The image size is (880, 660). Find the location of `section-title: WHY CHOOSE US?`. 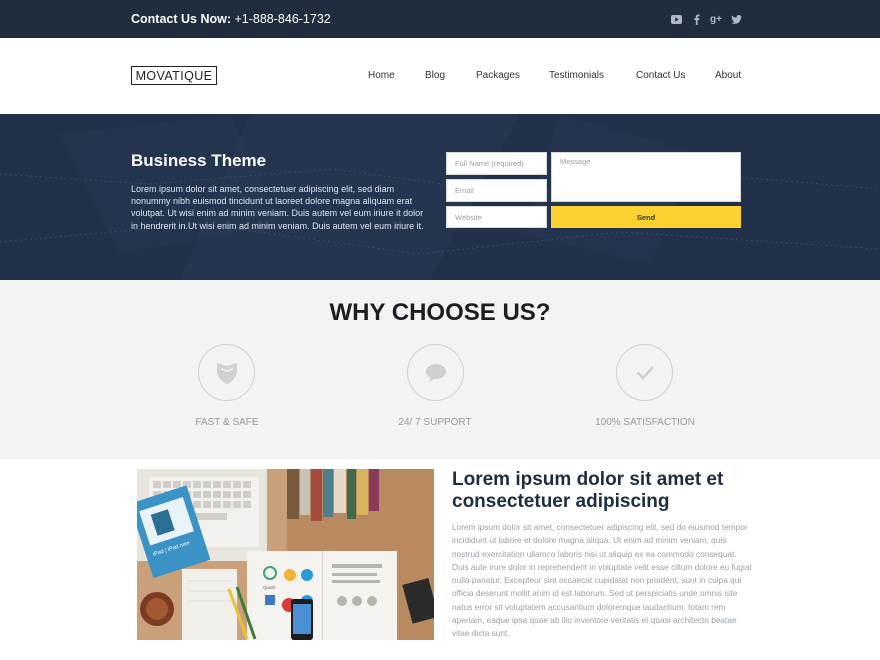

section-title: WHY CHOOSE US? is located at coordinates (440, 312).